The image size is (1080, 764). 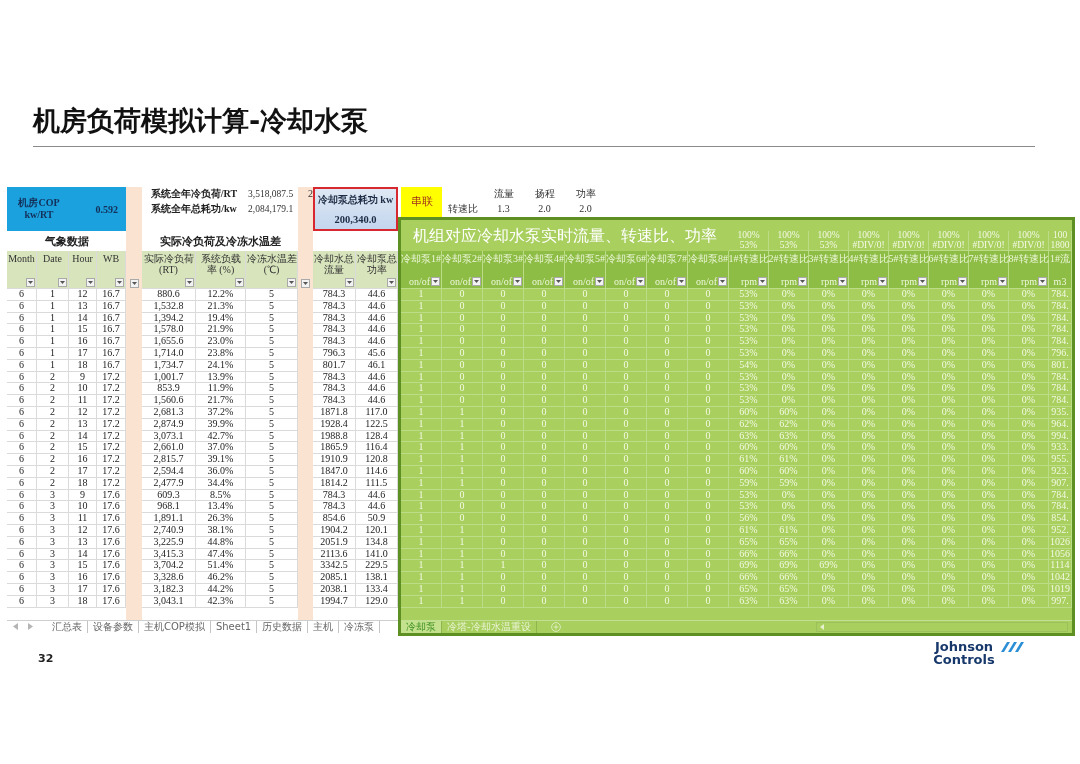 I want to click on horizontal-scrollbar, so click(x=942, y=626).